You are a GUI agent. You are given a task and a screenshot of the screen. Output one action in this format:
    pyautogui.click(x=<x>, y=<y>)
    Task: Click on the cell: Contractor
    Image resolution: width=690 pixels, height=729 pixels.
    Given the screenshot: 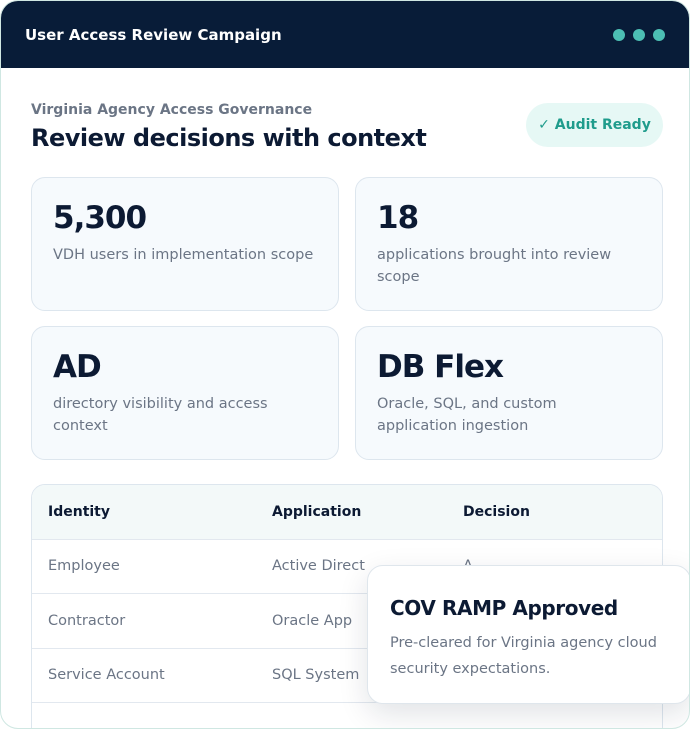 What is the action you would take?
    pyautogui.click(x=87, y=620)
    